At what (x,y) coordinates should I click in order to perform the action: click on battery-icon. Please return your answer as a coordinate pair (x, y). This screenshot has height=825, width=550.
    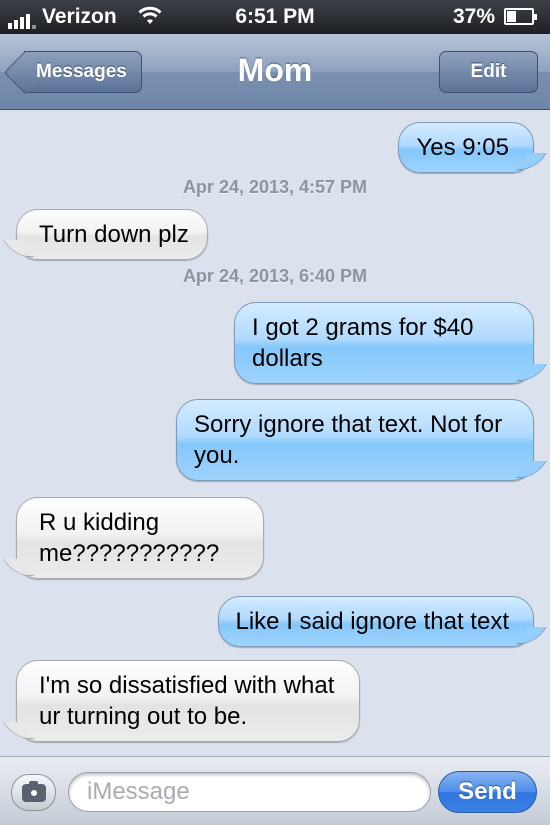
    Looking at the image, I should click on (520, 16).